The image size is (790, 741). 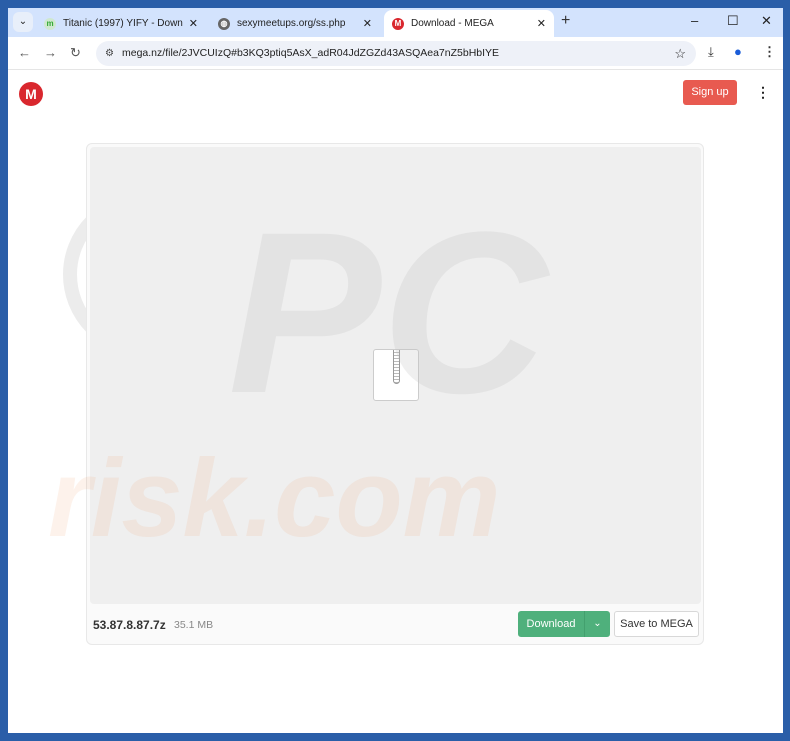 What do you see at coordinates (129, 625) in the screenshot?
I see `file-name: 53.87.8.87.7z` at bounding box center [129, 625].